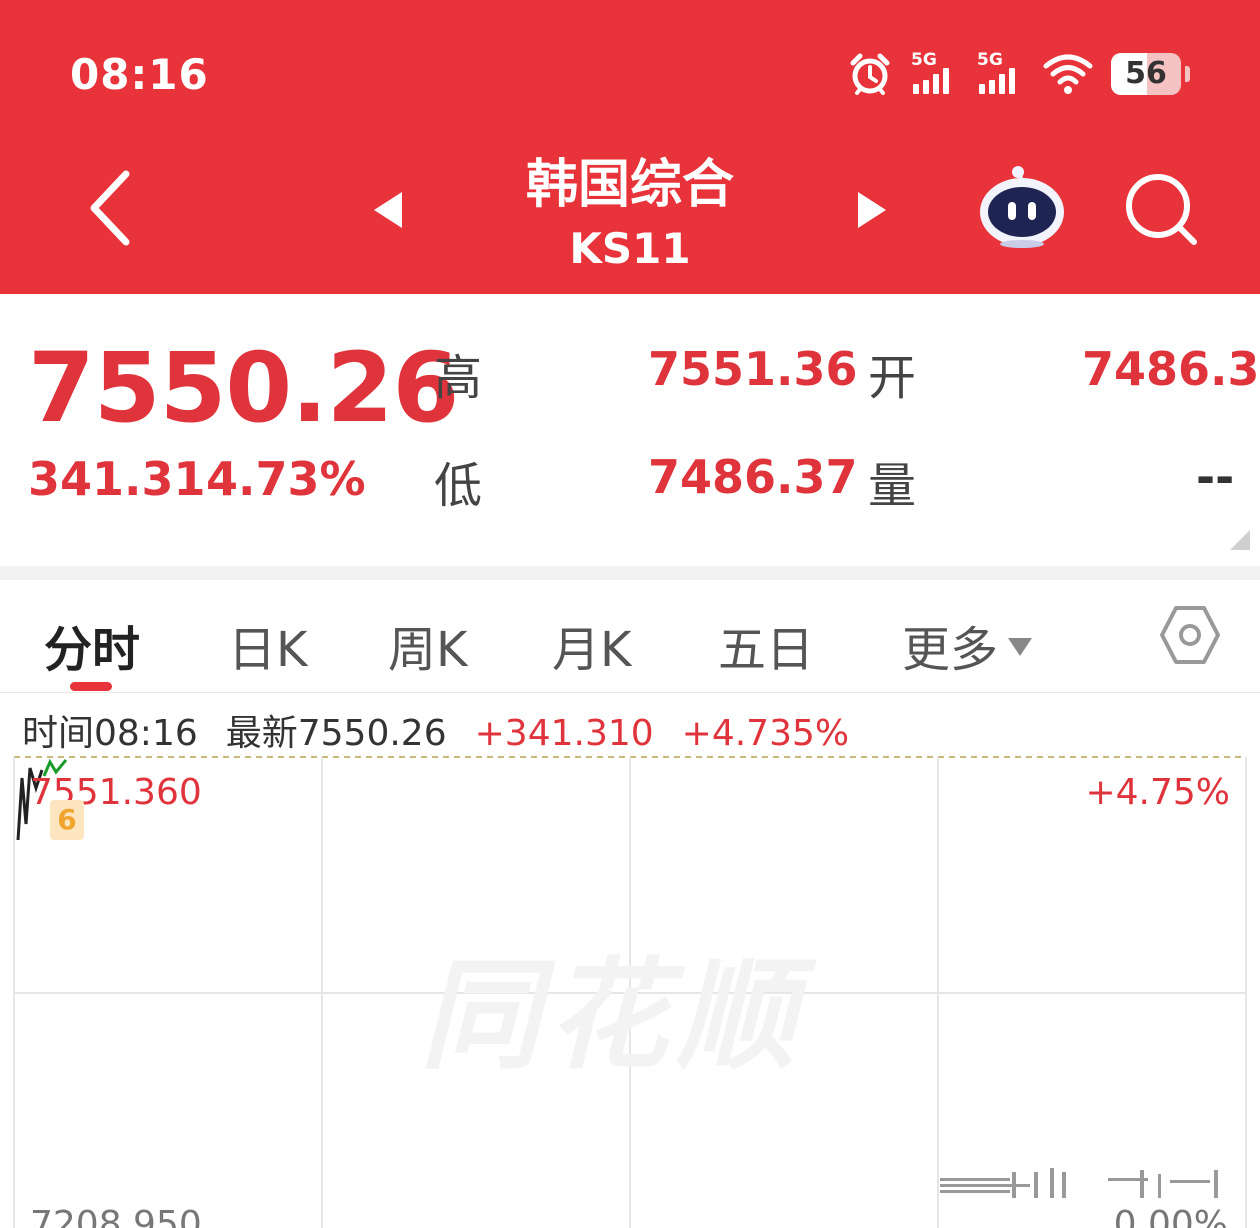 Image resolution: width=1260 pixels, height=1228 pixels. I want to click on chart-high-pct: +4.75%, so click(1157, 792).